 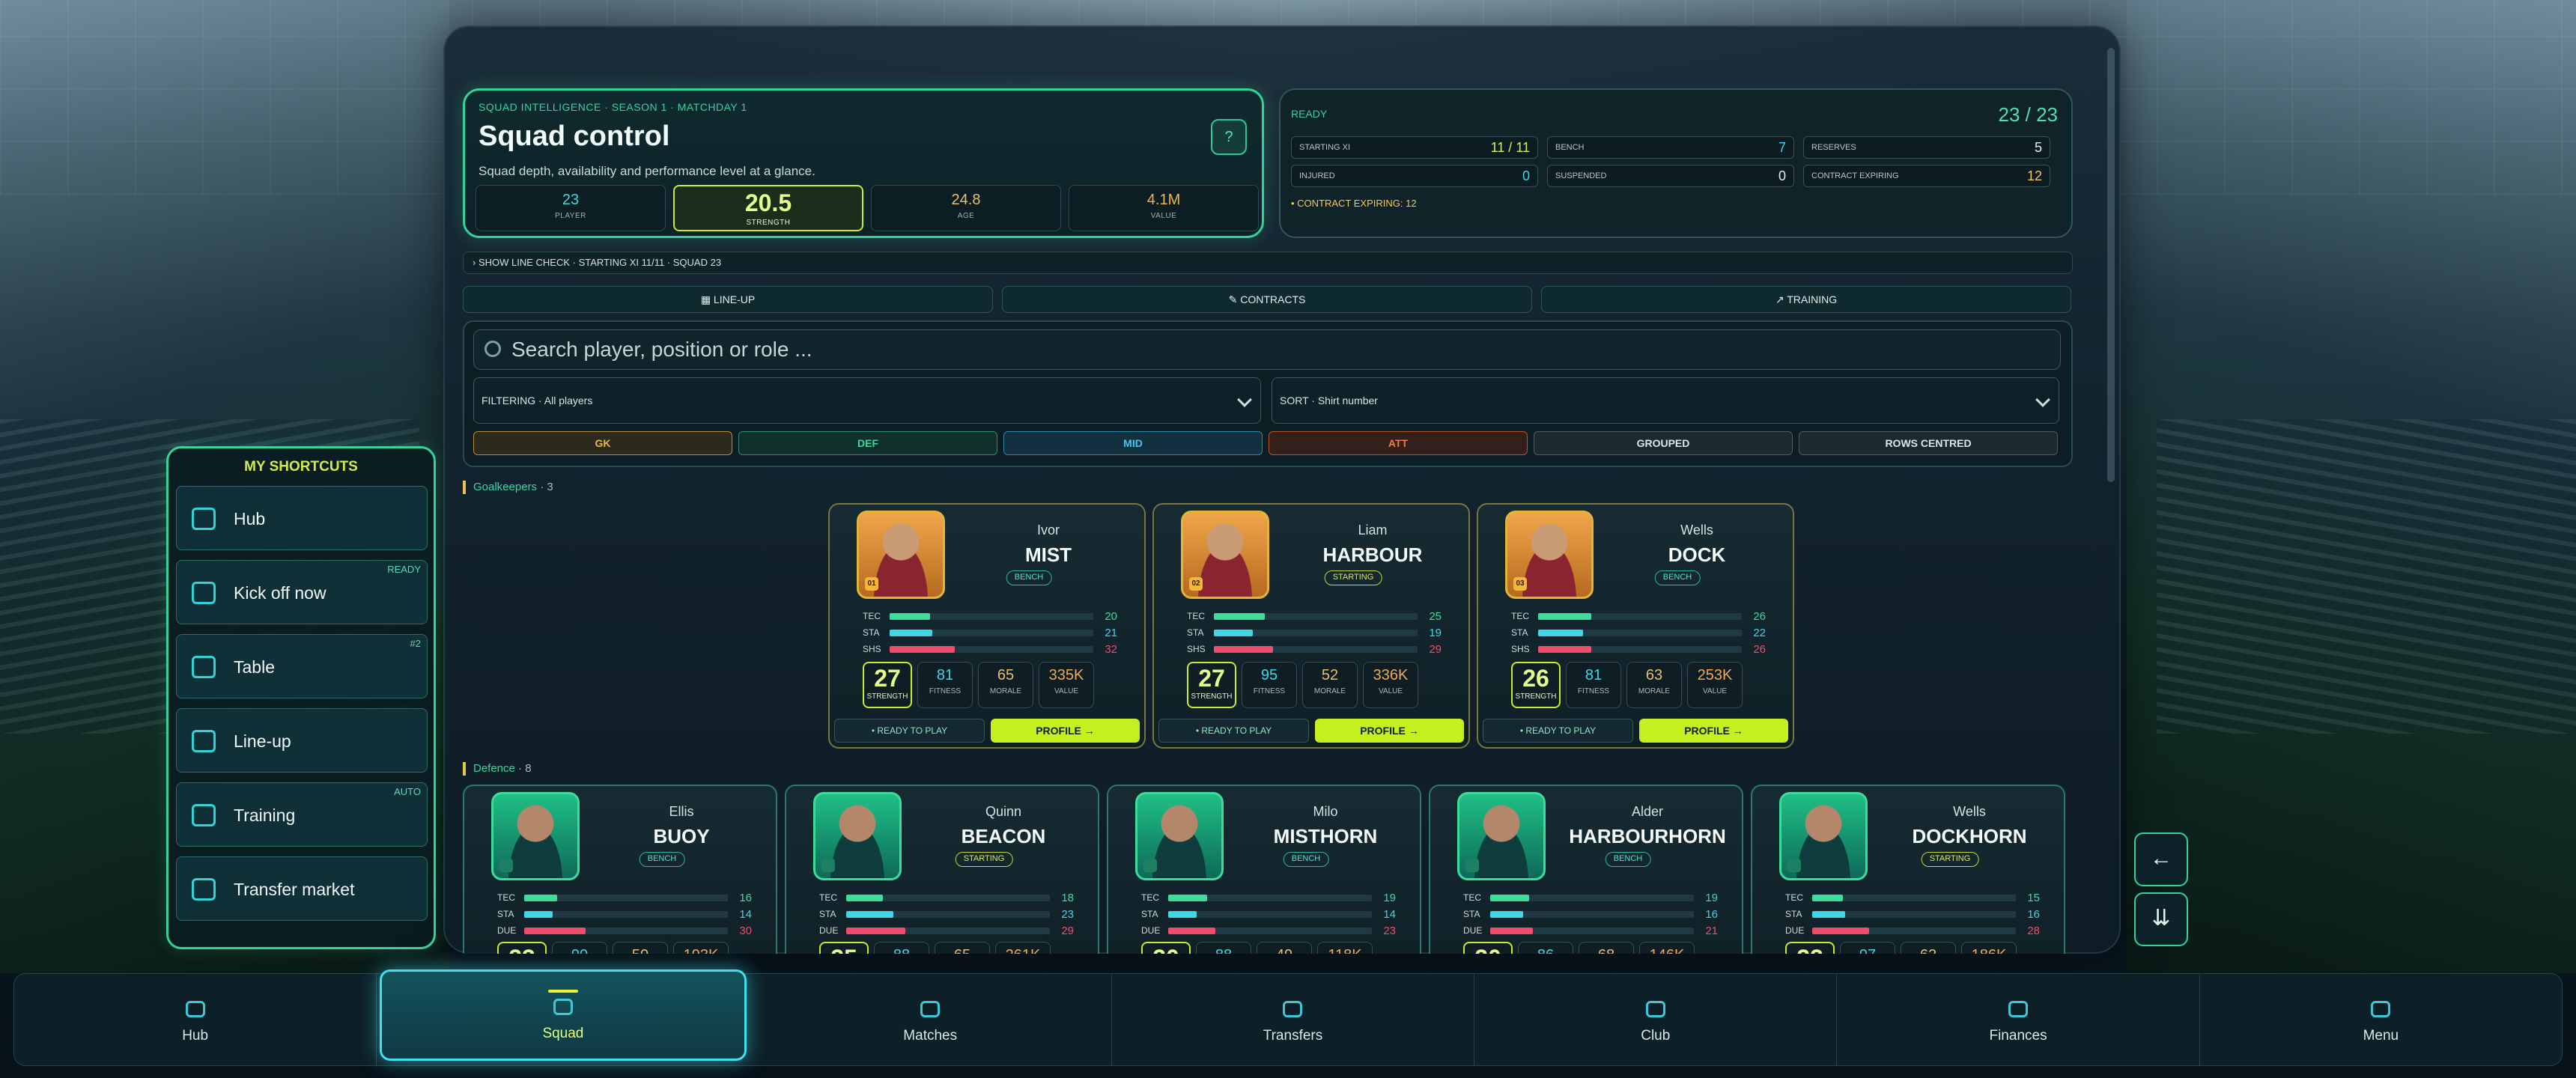 What do you see at coordinates (563, 1033) in the screenshot?
I see `nav-label: Squad` at bounding box center [563, 1033].